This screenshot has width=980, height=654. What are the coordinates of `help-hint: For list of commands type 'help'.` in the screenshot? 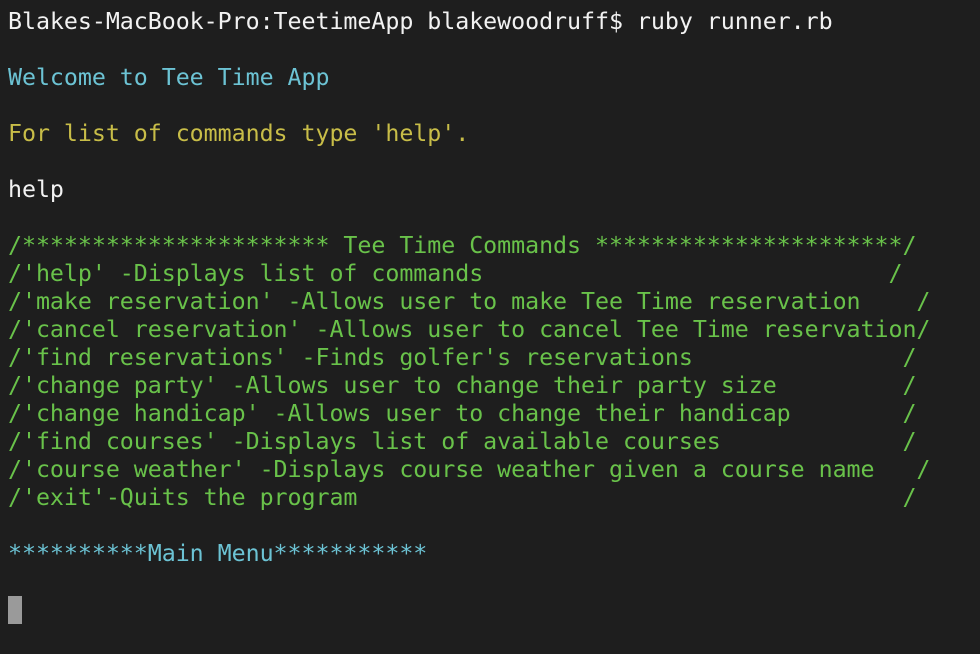 It's located at (239, 133).